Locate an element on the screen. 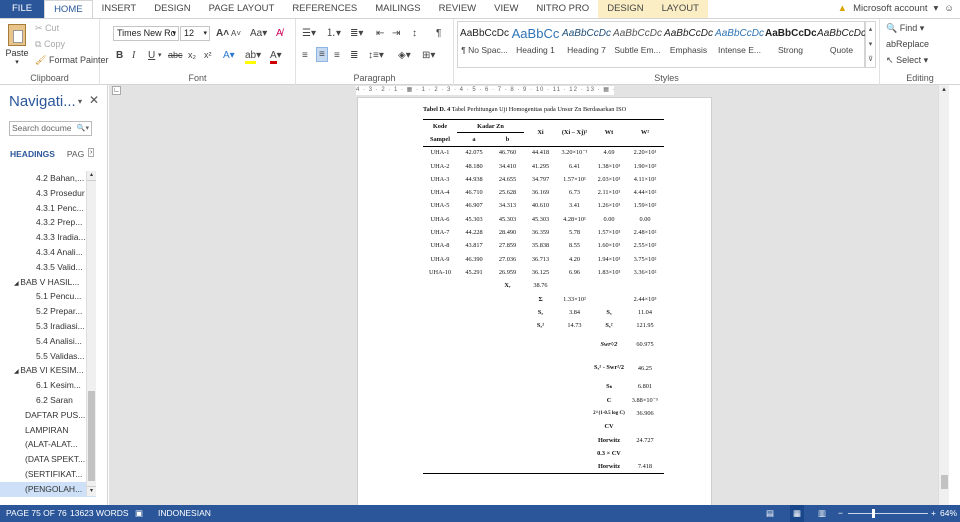 Image resolution: width=960 pixels, height=522 pixels. text-effects-icon: A▾ is located at coordinates (229, 55).